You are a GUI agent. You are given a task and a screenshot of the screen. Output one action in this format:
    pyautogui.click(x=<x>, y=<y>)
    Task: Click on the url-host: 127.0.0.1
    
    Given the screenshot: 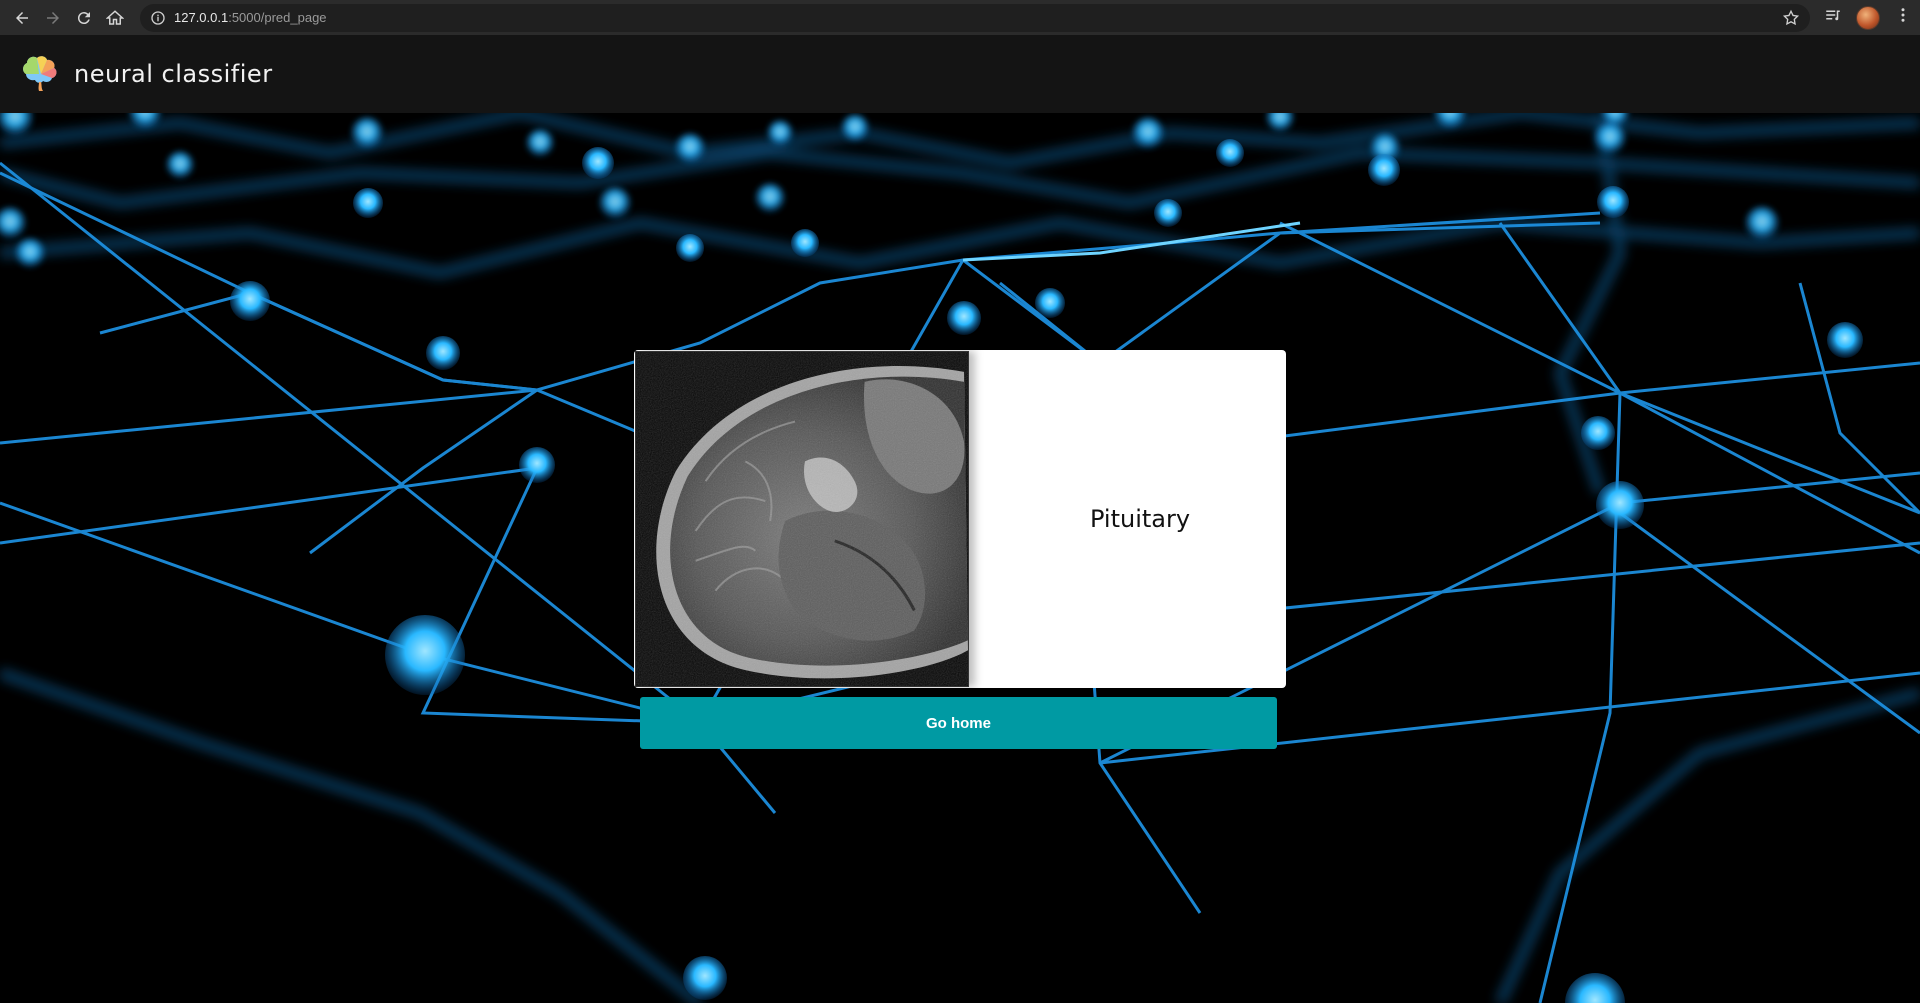 What is the action you would take?
    pyautogui.click(x=201, y=17)
    